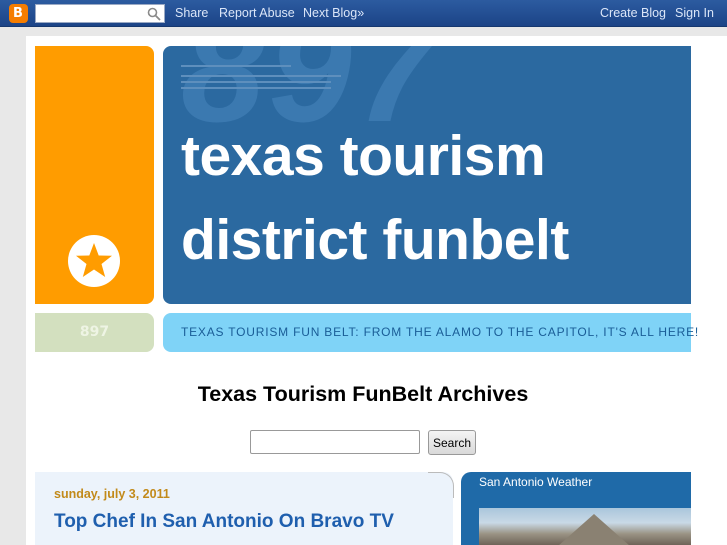  What do you see at coordinates (375, 240) in the screenshot?
I see `blog-title-line-2: district funbelt` at bounding box center [375, 240].